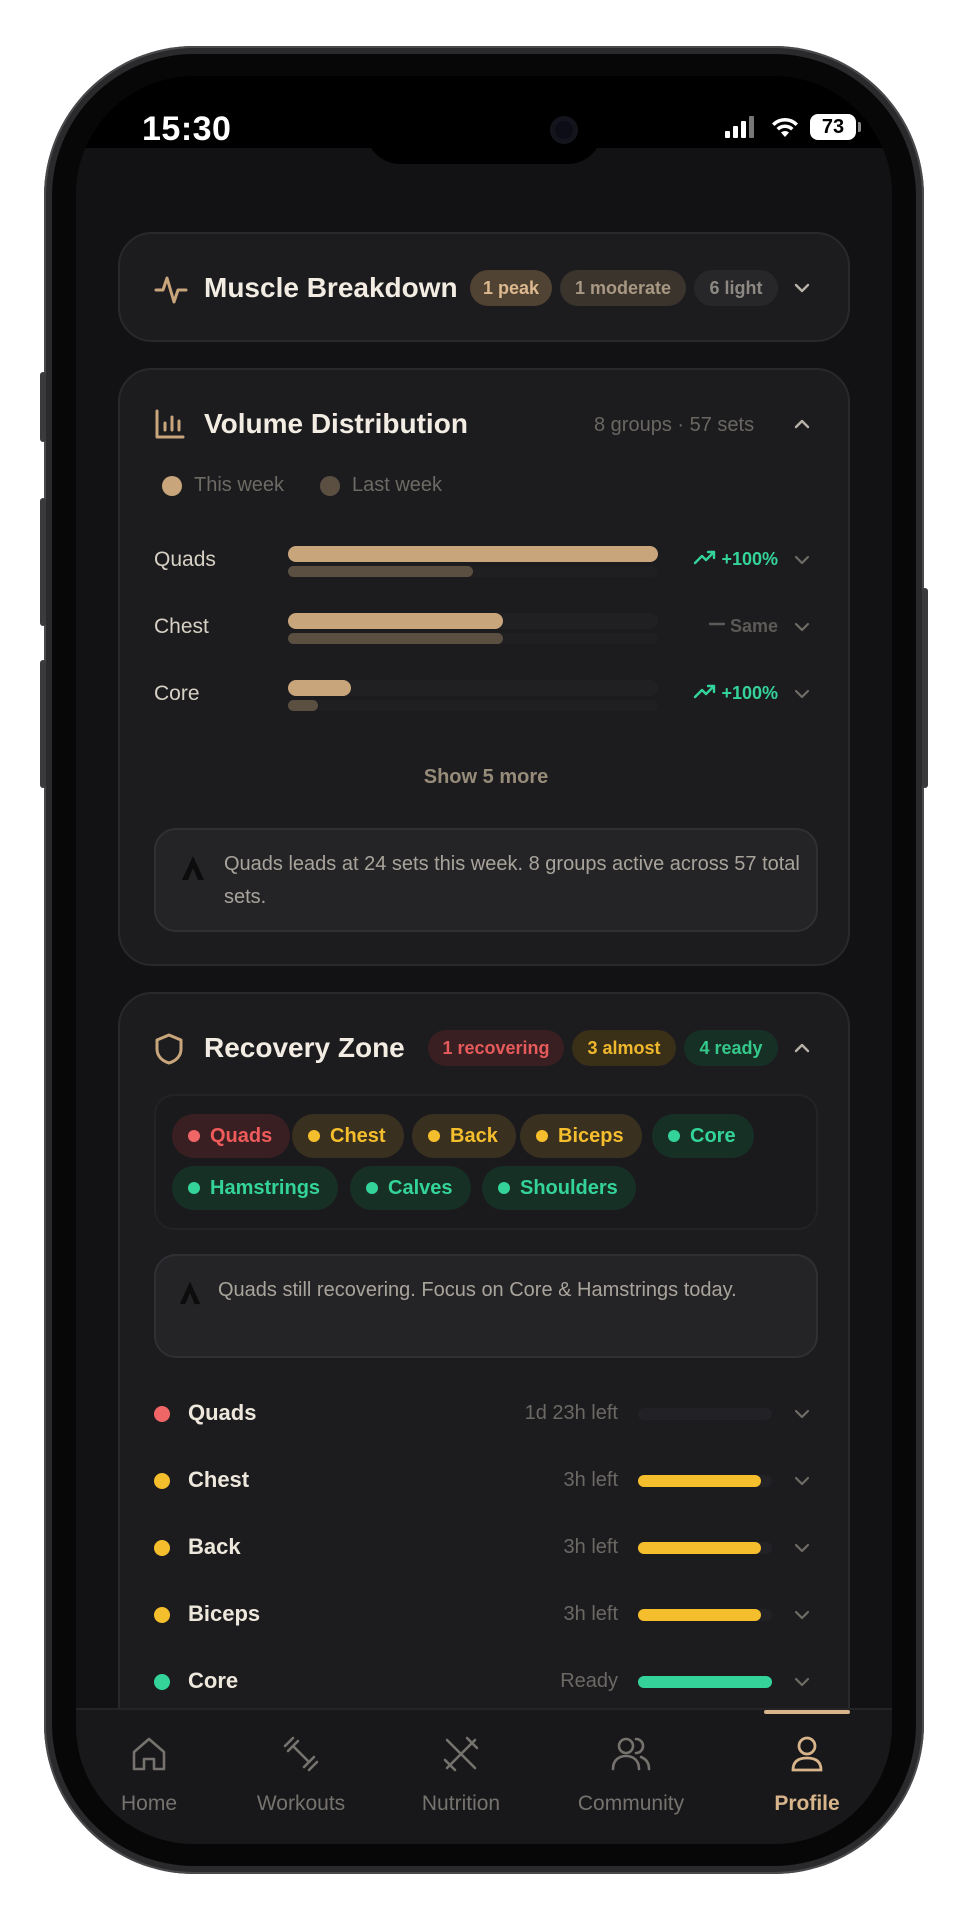 The height and width of the screenshot is (1920, 968). Describe the element at coordinates (713, 1135) in the screenshot. I see `chip-label: Core` at that location.